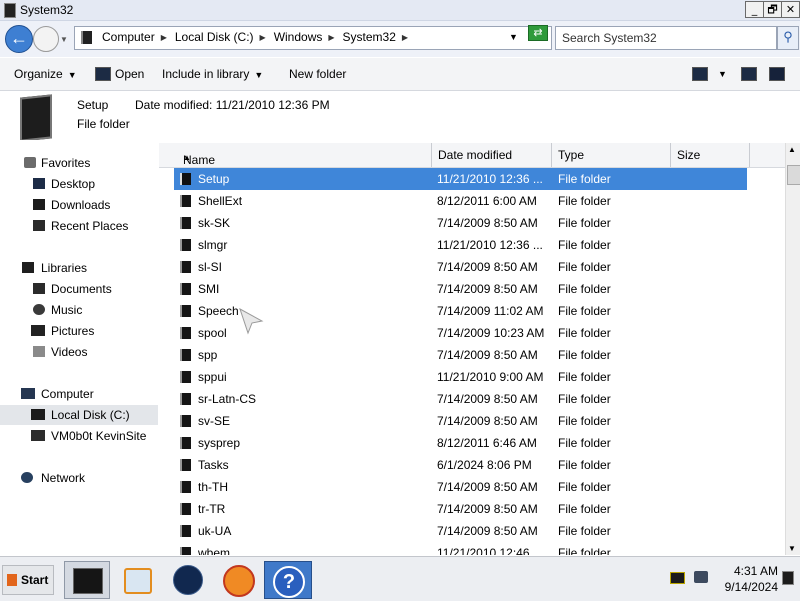 The height and width of the screenshot is (601, 800). Describe the element at coordinates (400, 578) in the screenshot. I see `taskbar: Start ? 4:31 AM 9/14/2024` at that location.